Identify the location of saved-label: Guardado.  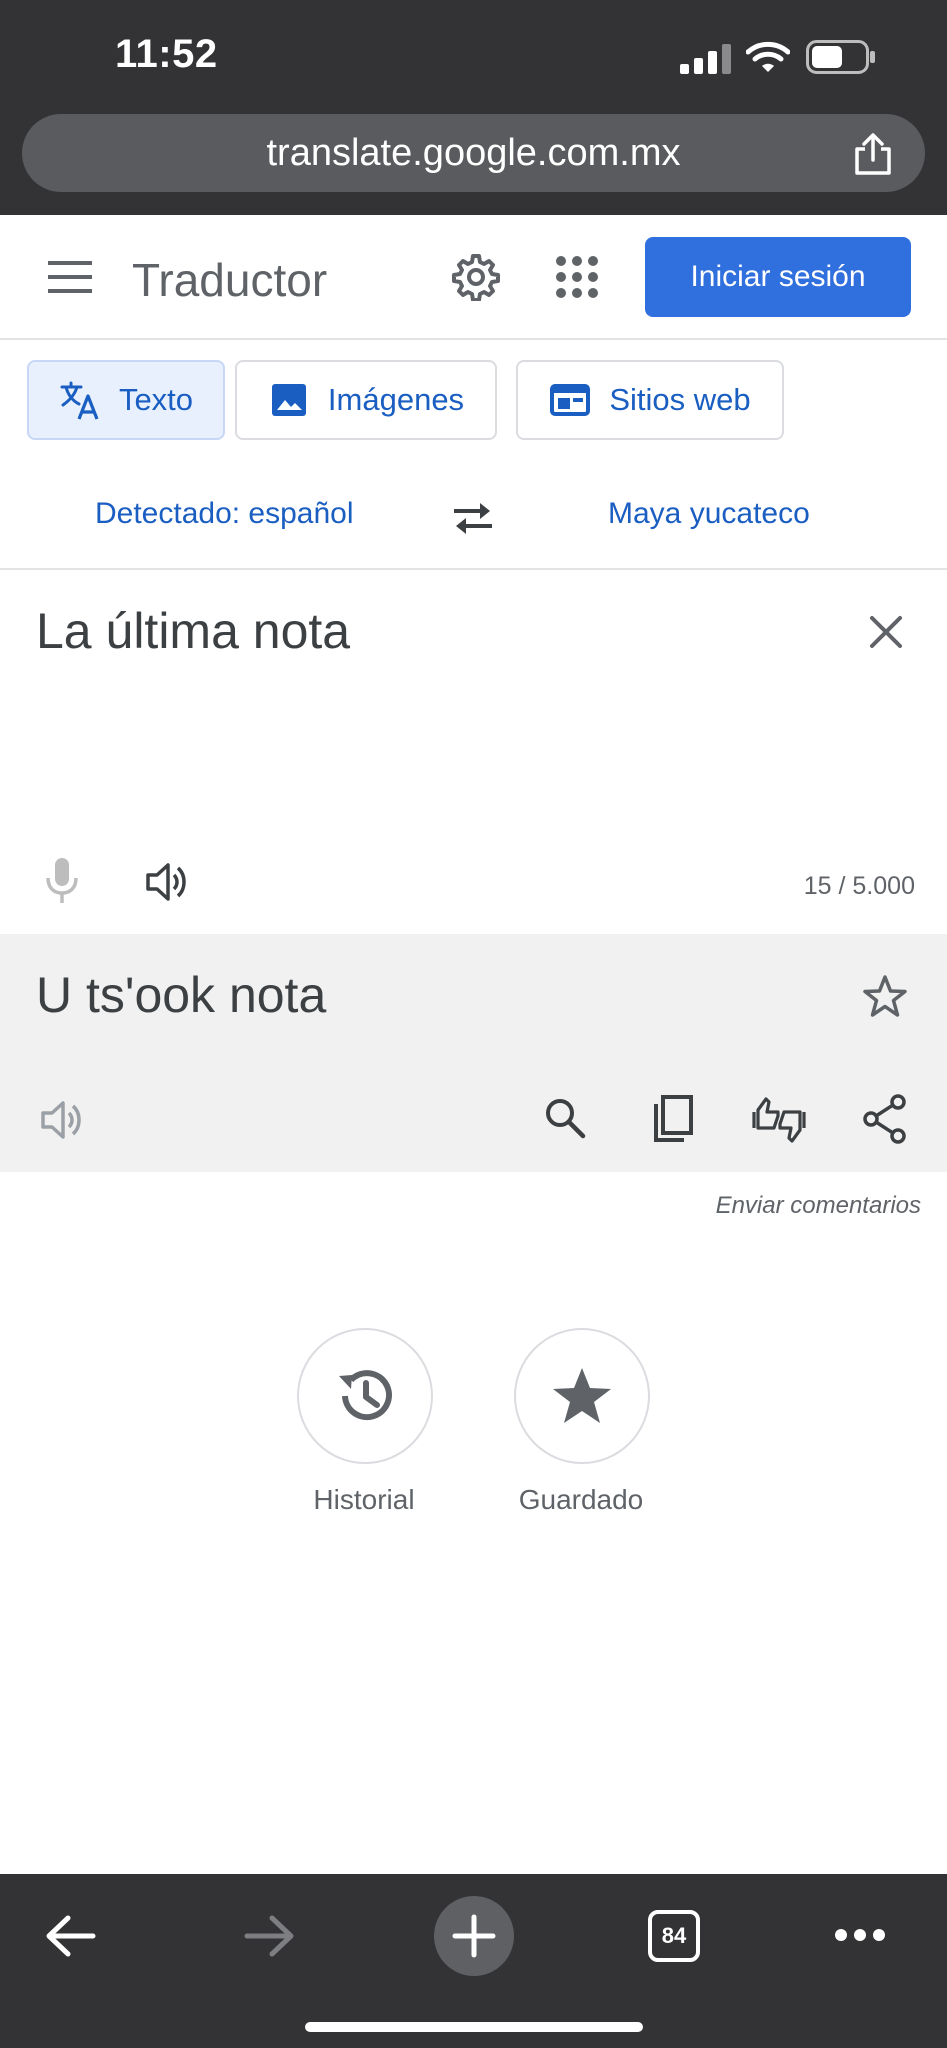
(581, 1499).